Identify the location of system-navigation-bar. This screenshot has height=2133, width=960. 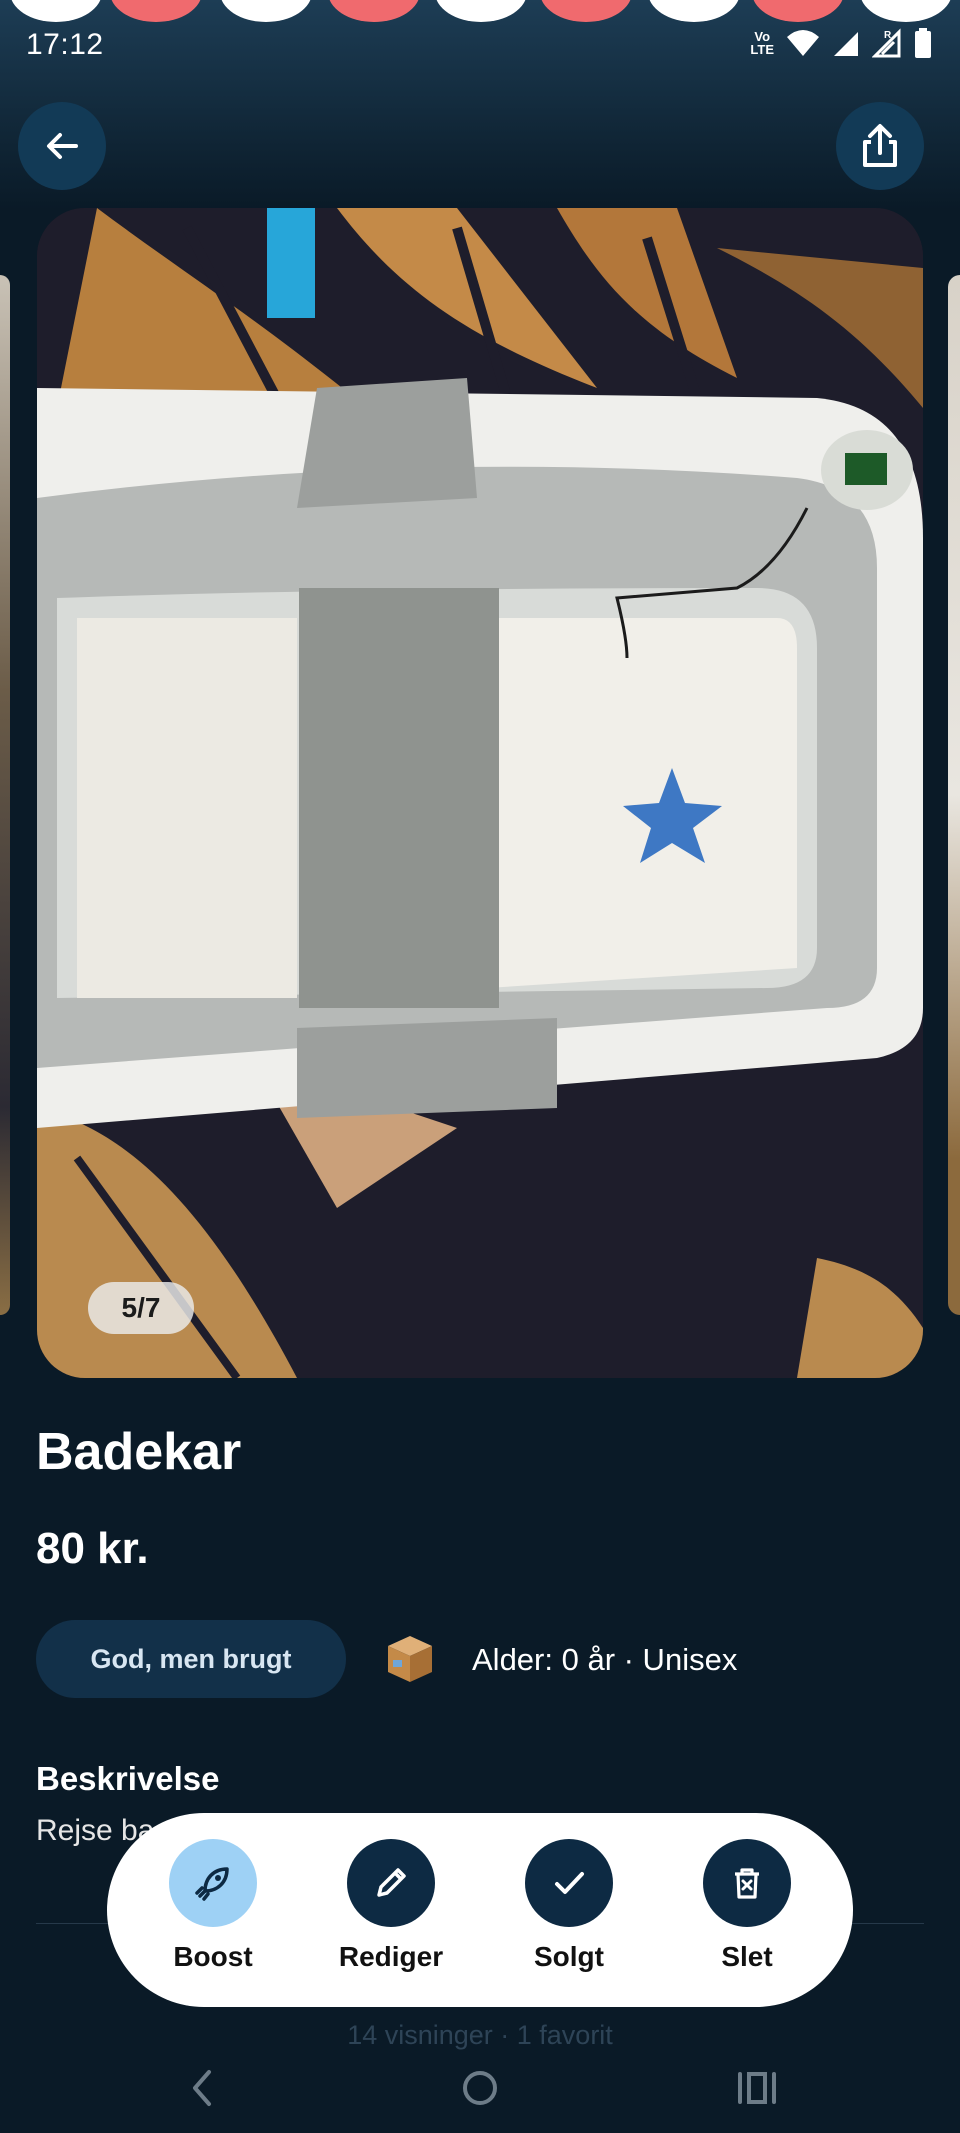
(480, 2086).